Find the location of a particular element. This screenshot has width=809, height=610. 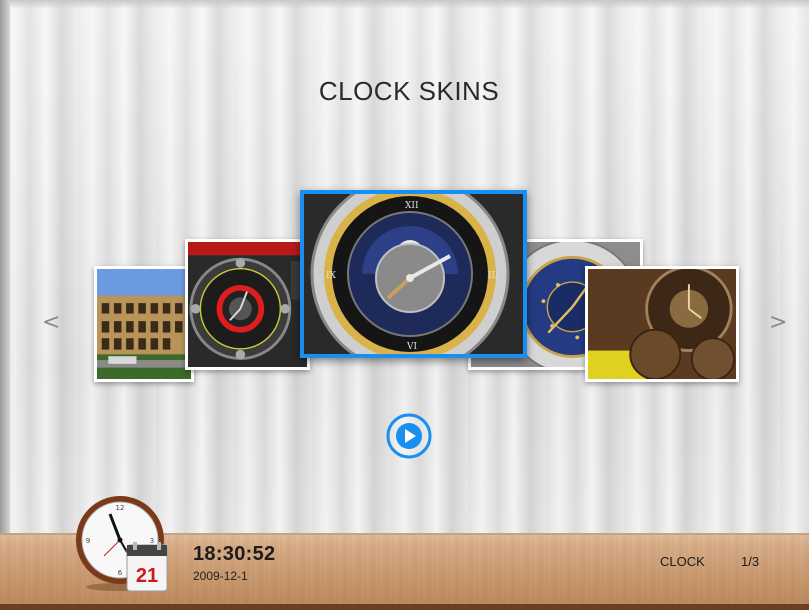

colosseum-image is located at coordinates (144, 324).